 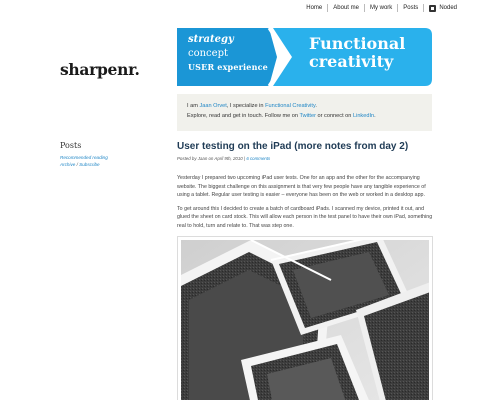 What do you see at coordinates (448, 8) in the screenshot?
I see `nav-noded-label: Noded` at bounding box center [448, 8].